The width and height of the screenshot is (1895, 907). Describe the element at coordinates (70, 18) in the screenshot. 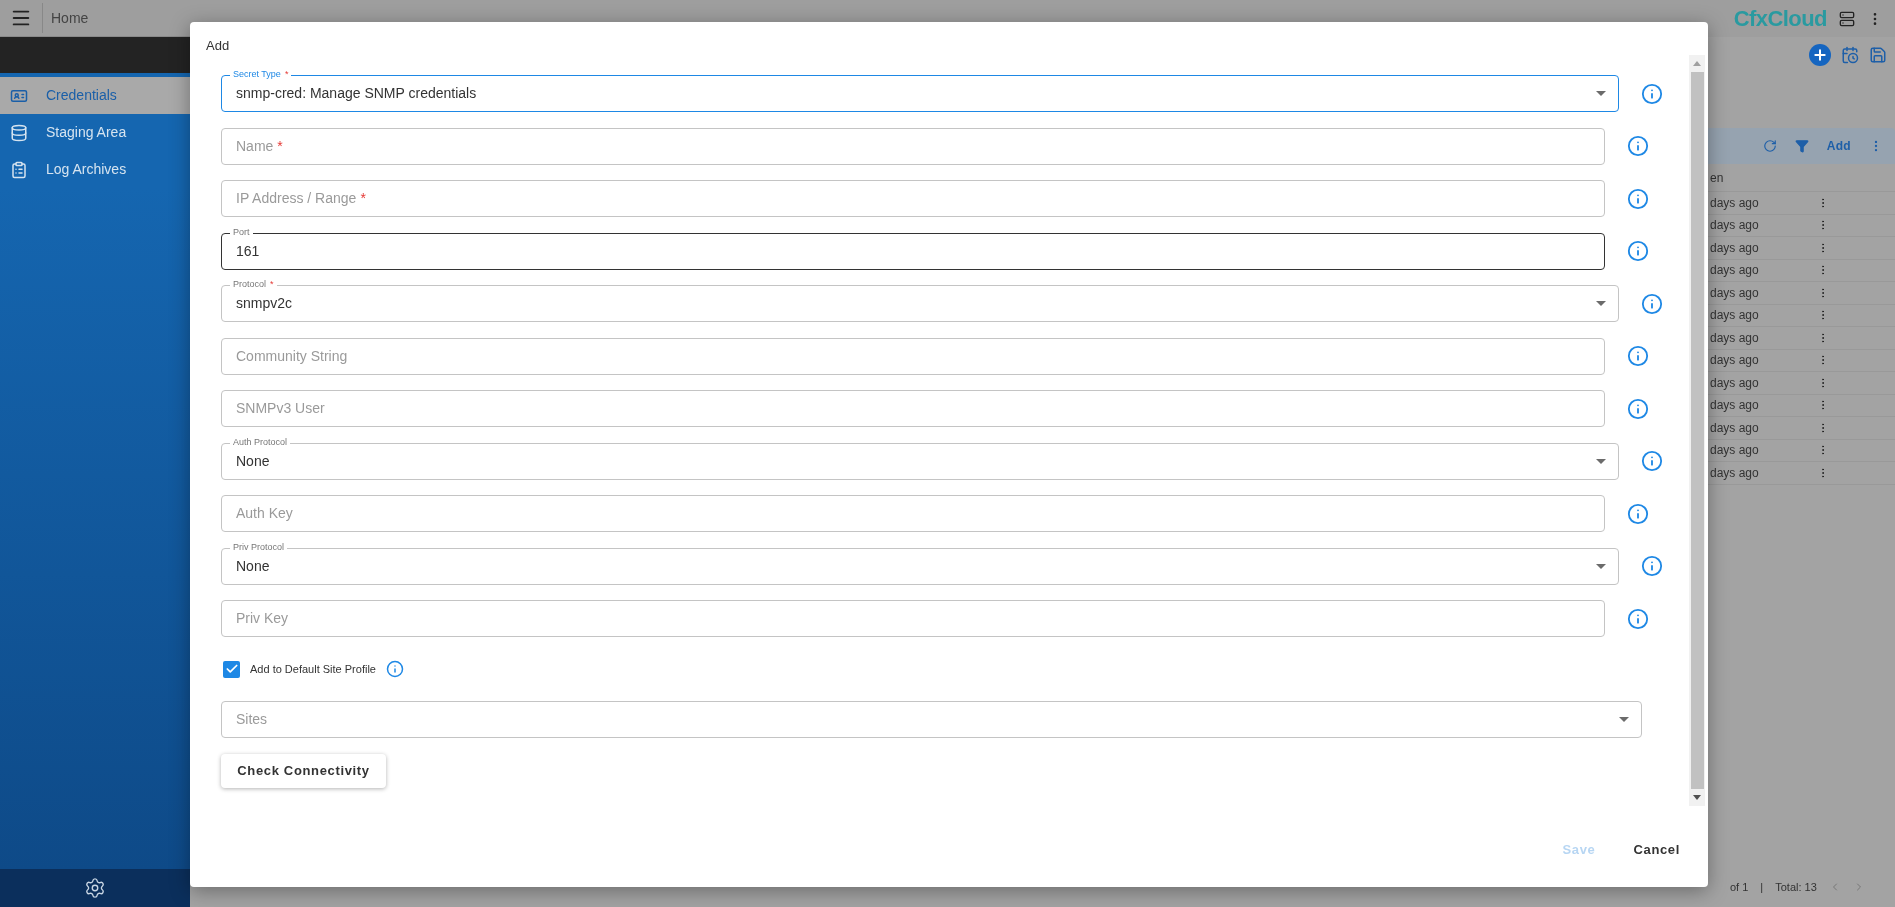

I see `page-title: Home` at that location.